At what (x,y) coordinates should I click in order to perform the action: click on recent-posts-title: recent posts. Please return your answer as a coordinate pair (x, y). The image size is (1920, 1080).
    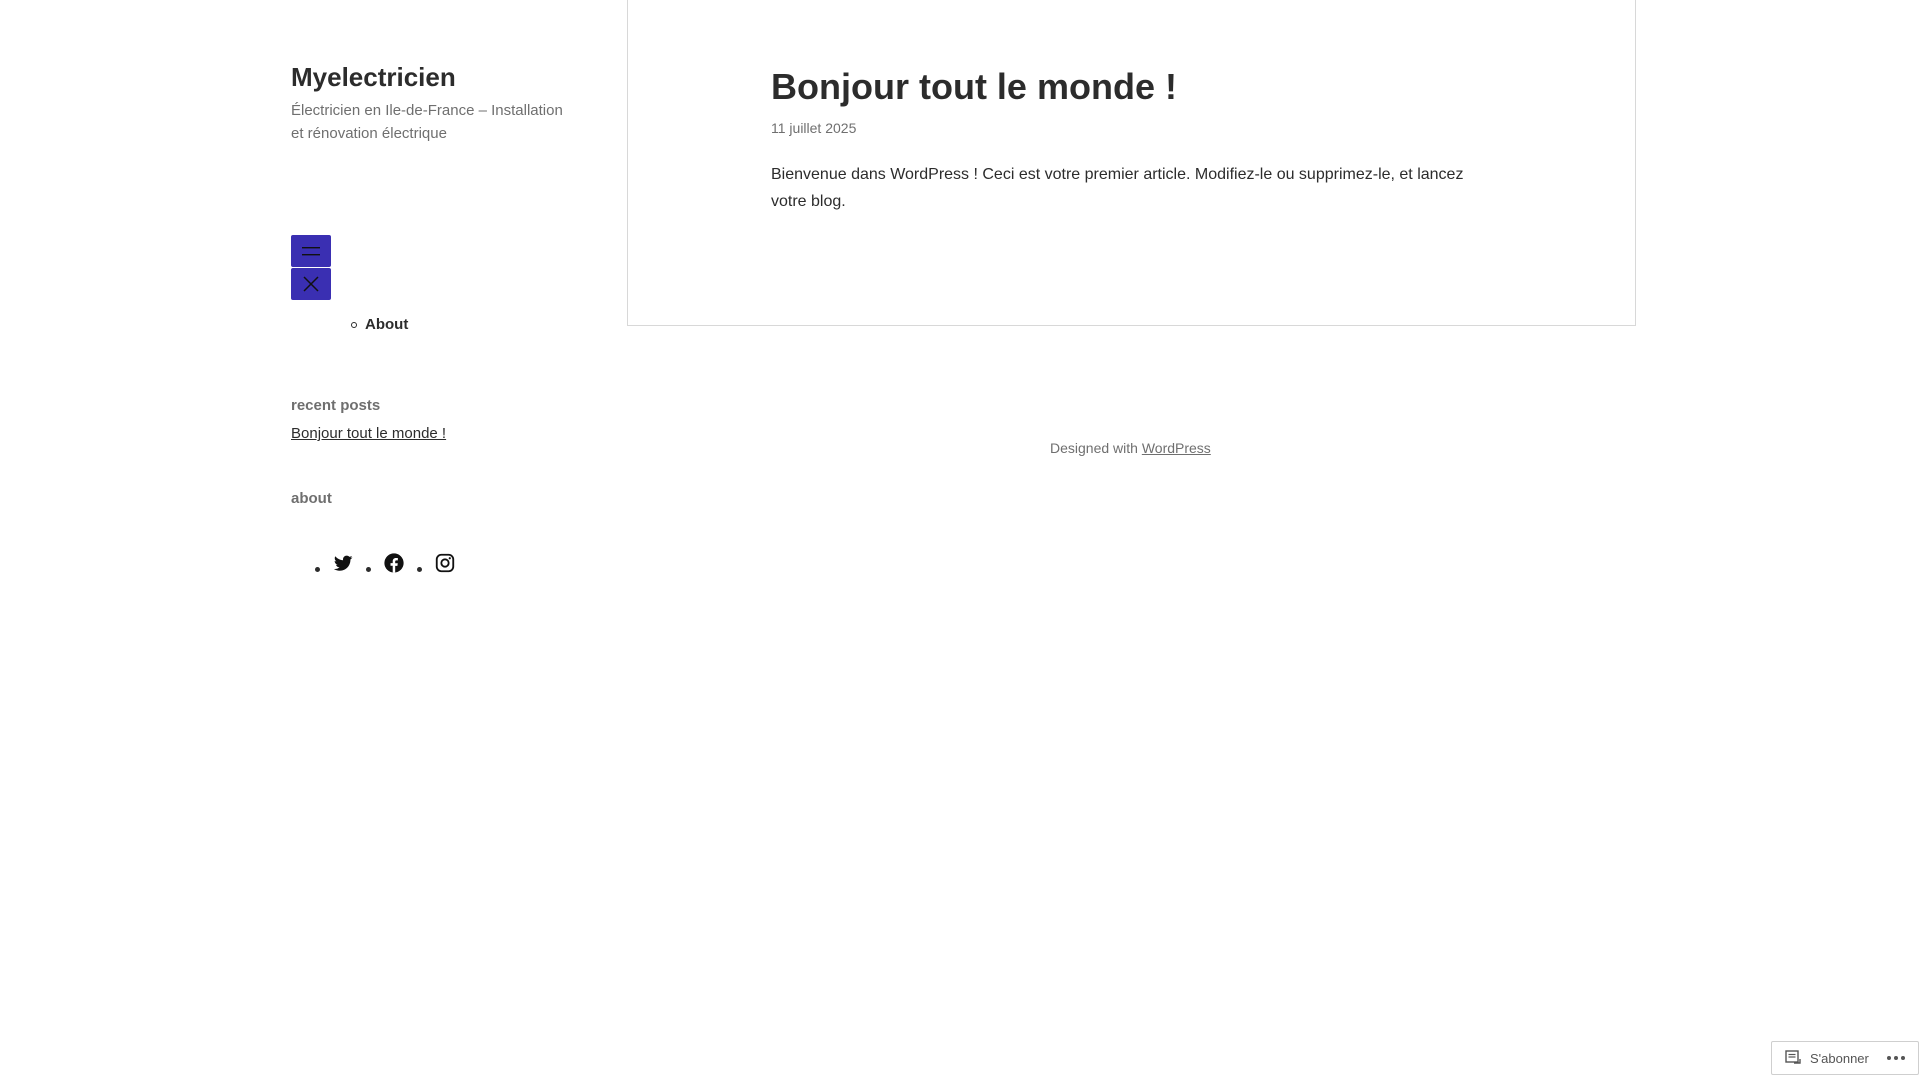
    Looking at the image, I should click on (336, 405).